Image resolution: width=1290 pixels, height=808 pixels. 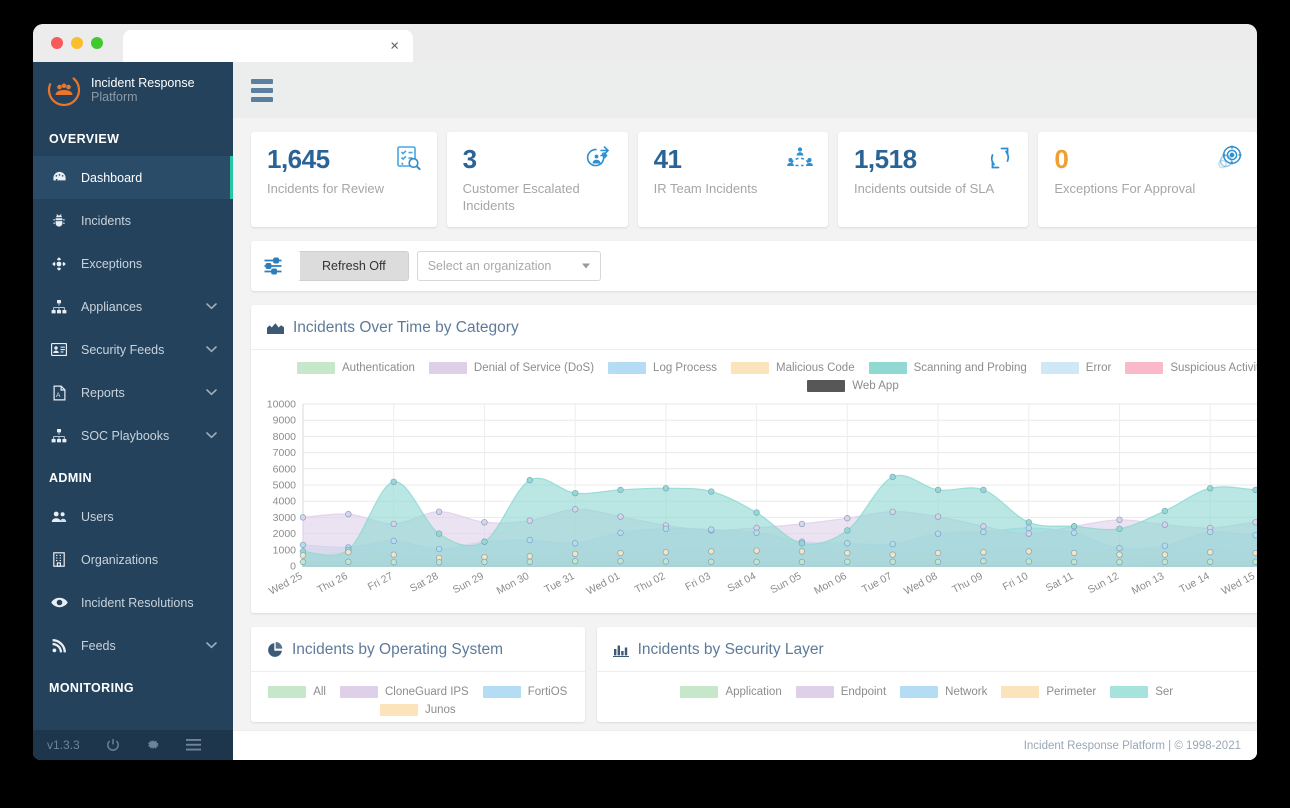 What do you see at coordinates (275, 649) in the screenshot?
I see `pie-chart-icon` at bounding box center [275, 649].